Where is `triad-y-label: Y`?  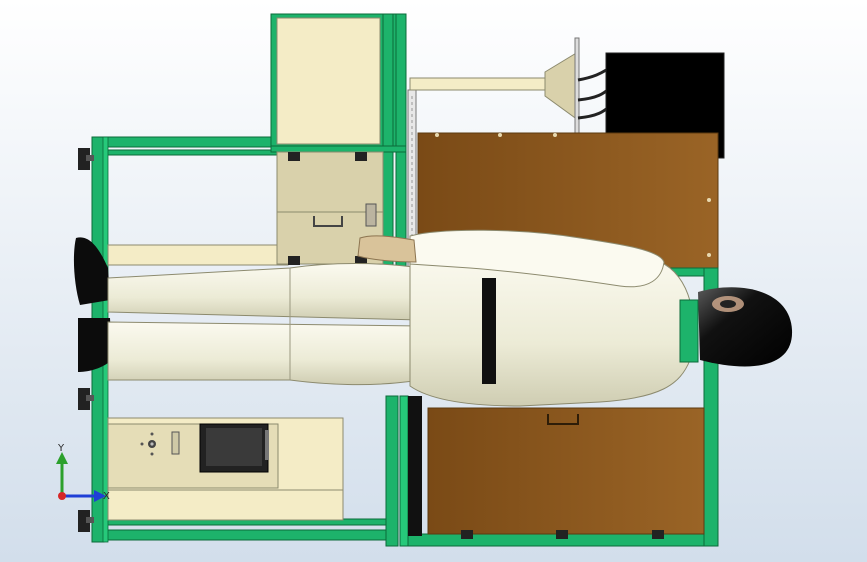
triad-y-label: Y is located at coordinates (61, 448).